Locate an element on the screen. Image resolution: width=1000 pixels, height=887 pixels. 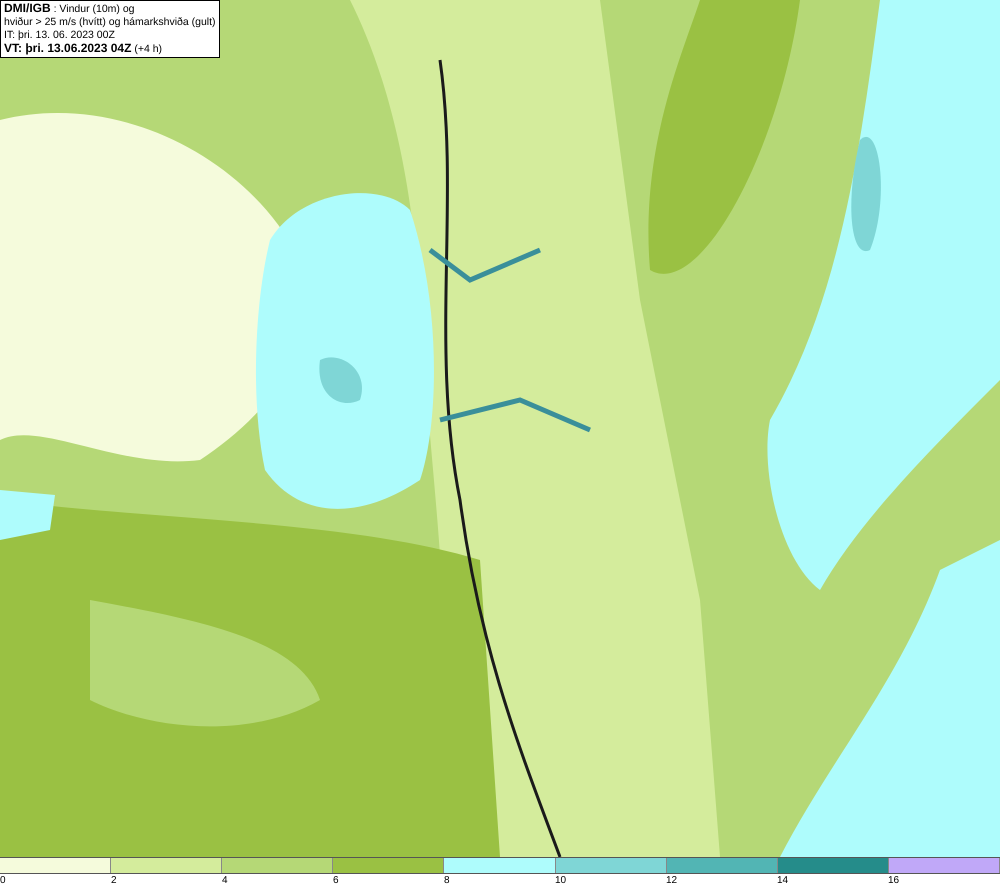
scale-label: 16 is located at coordinates (894, 880).